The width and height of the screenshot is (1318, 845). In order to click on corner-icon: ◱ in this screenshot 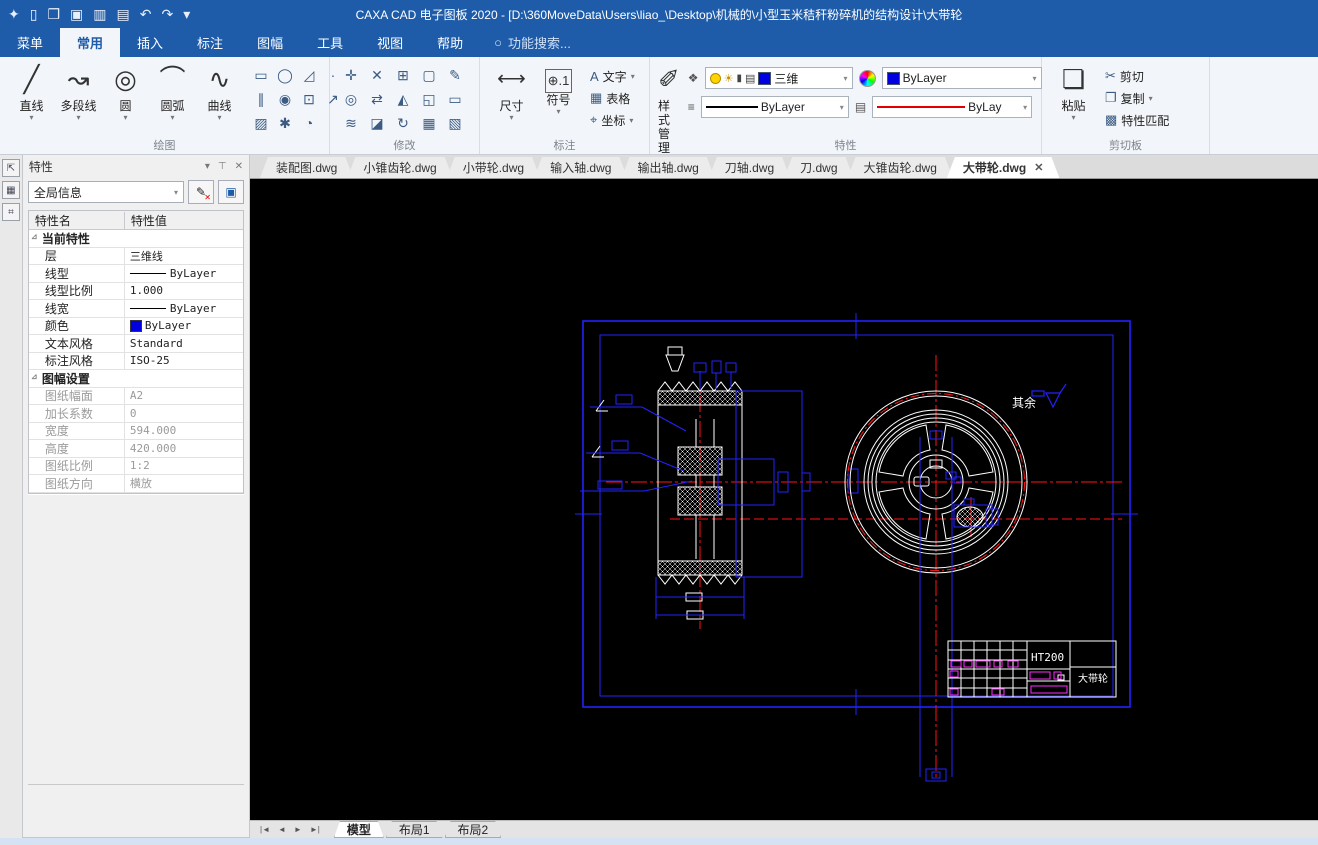, I will do `click(429, 99)`.